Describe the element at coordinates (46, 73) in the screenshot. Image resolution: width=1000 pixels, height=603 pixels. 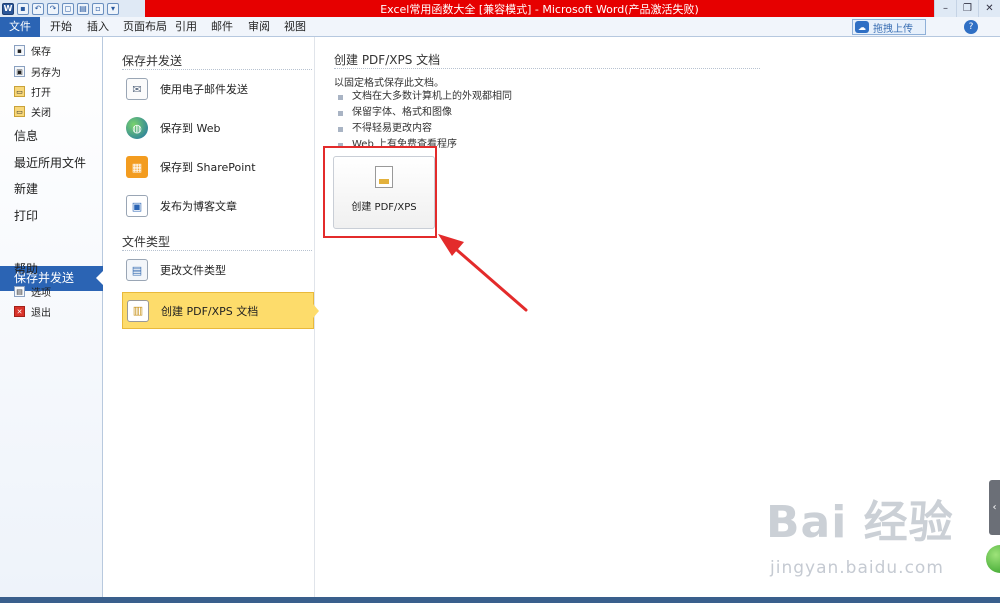
I see `nav-save-as-label: 另存为` at that location.